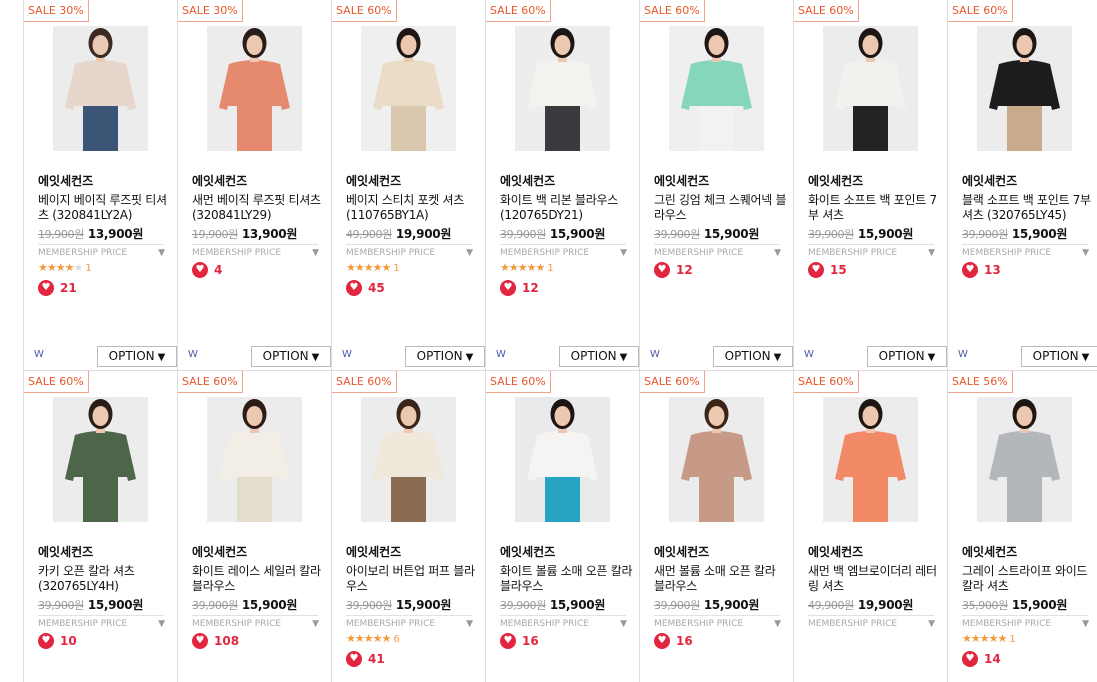 This screenshot has height=682, width=1097. What do you see at coordinates (567, 579) in the screenshot?
I see `product-name: 화이트 볼륨 소매 오픈 칼라 블라우스` at bounding box center [567, 579].